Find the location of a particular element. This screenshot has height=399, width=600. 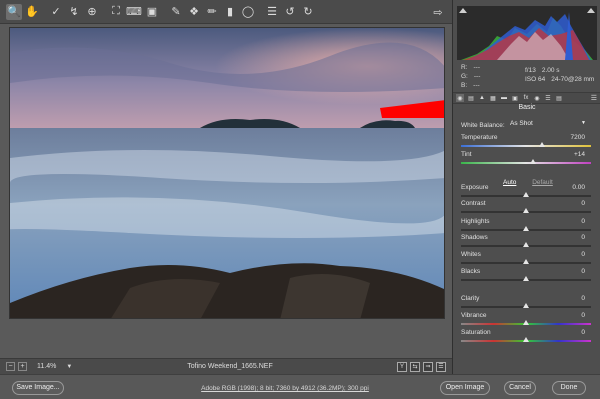

rotate-left-icon: ↺ is located at coordinates (290, 12).